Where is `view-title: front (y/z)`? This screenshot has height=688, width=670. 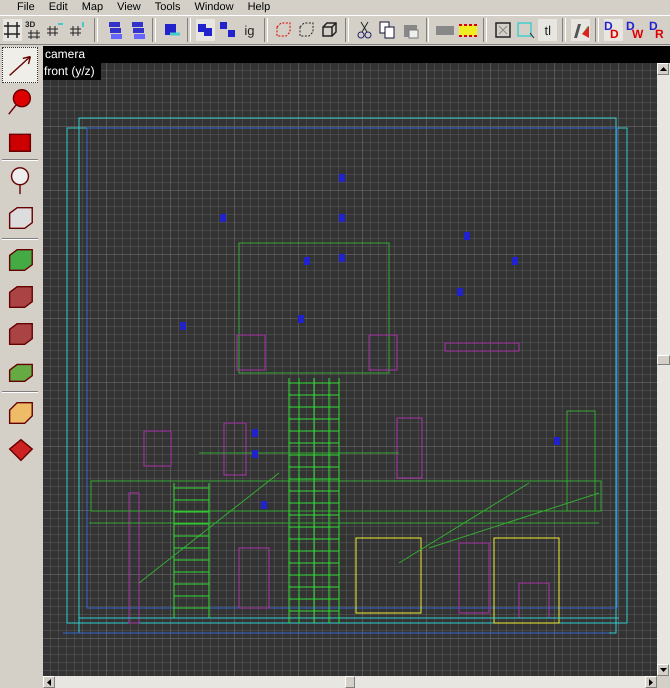
view-title: front (y/z) is located at coordinates (72, 71).